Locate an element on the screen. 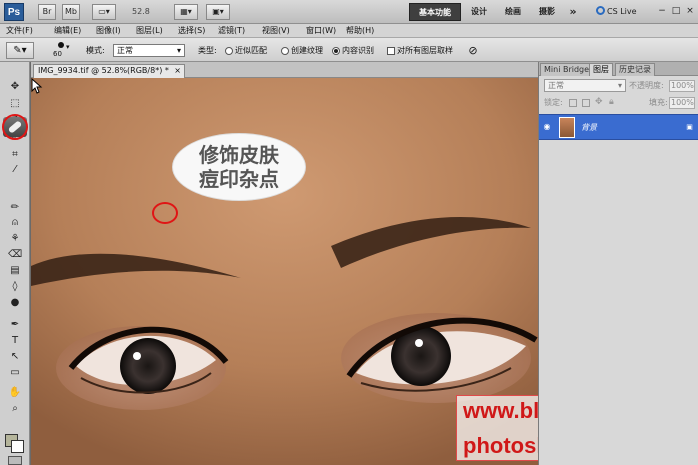  more-workspaces-button: » is located at coordinates (573, 12).